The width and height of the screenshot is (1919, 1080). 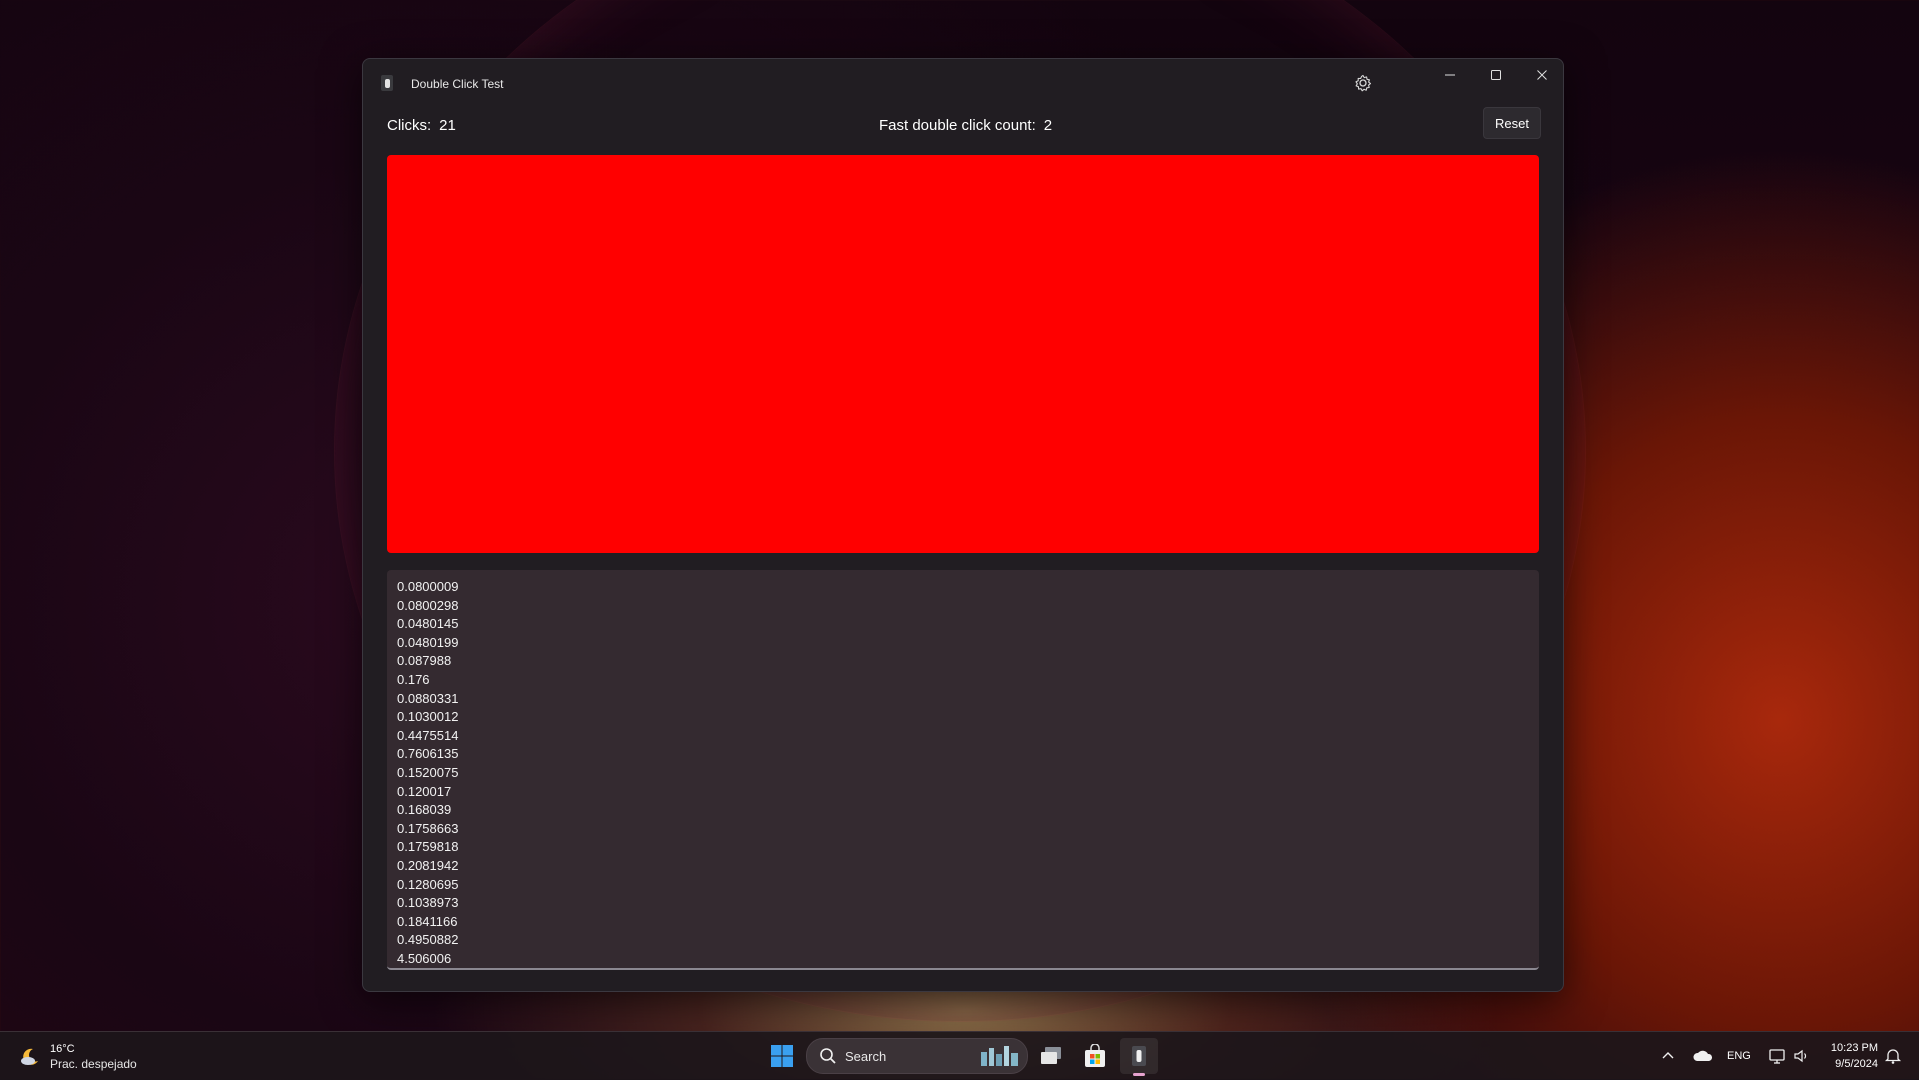 I want to click on fast-double-click-value: 2, so click(x=1048, y=125).